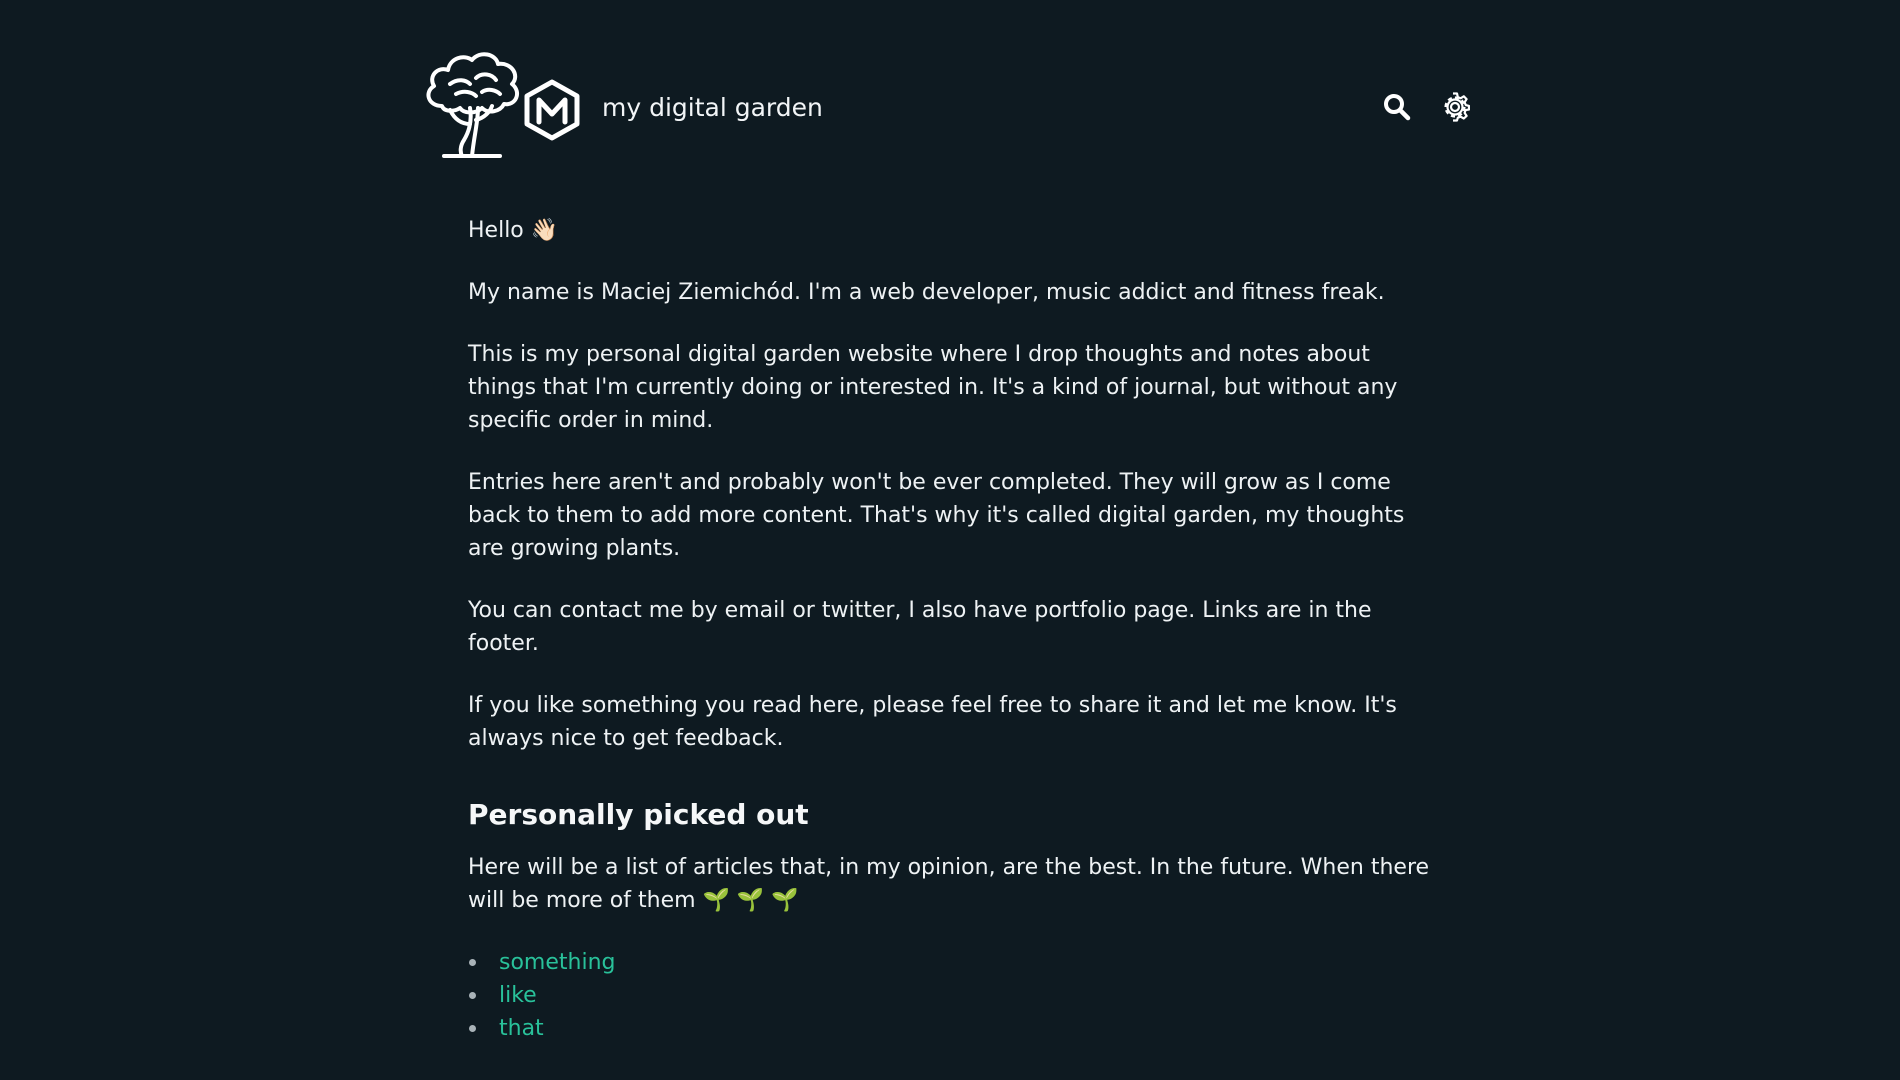  What do you see at coordinates (518, 995) in the screenshot?
I see `article-link: like` at bounding box center [518, 995].